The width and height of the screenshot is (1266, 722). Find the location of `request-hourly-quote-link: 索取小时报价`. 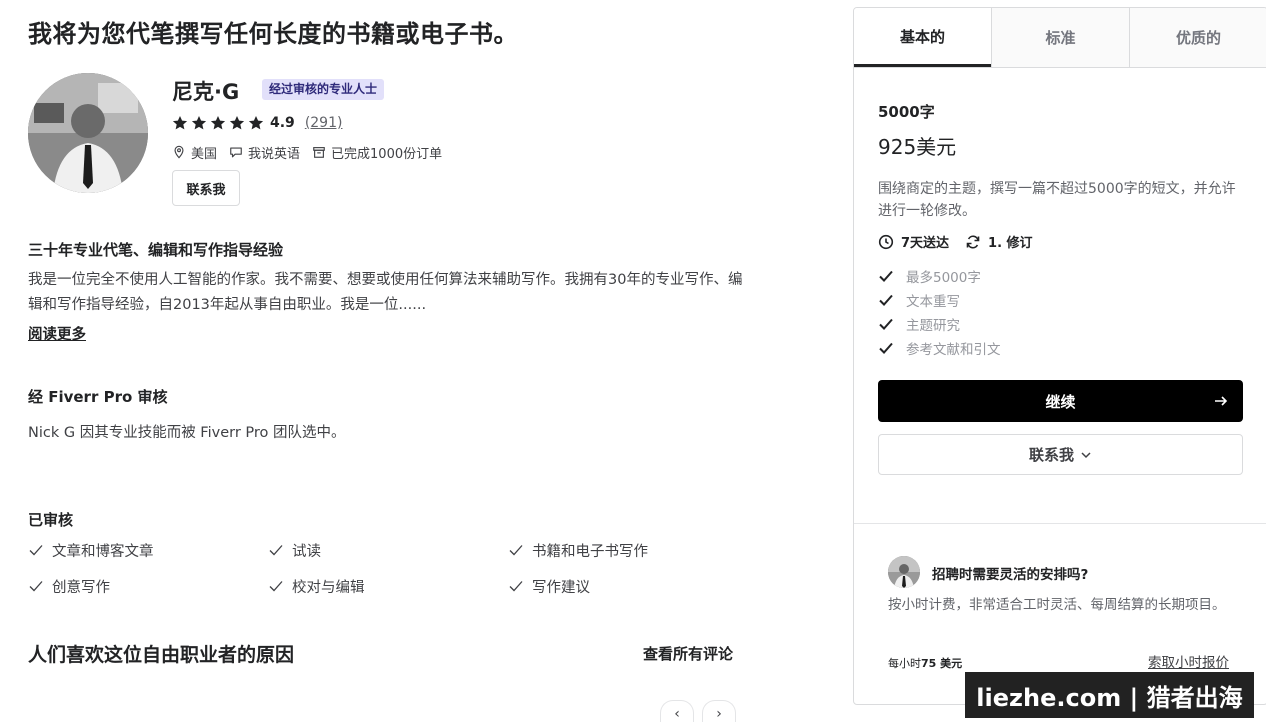

request-hourly-quote-link: 索取小时报价 is located at coordinates (1188, 661).